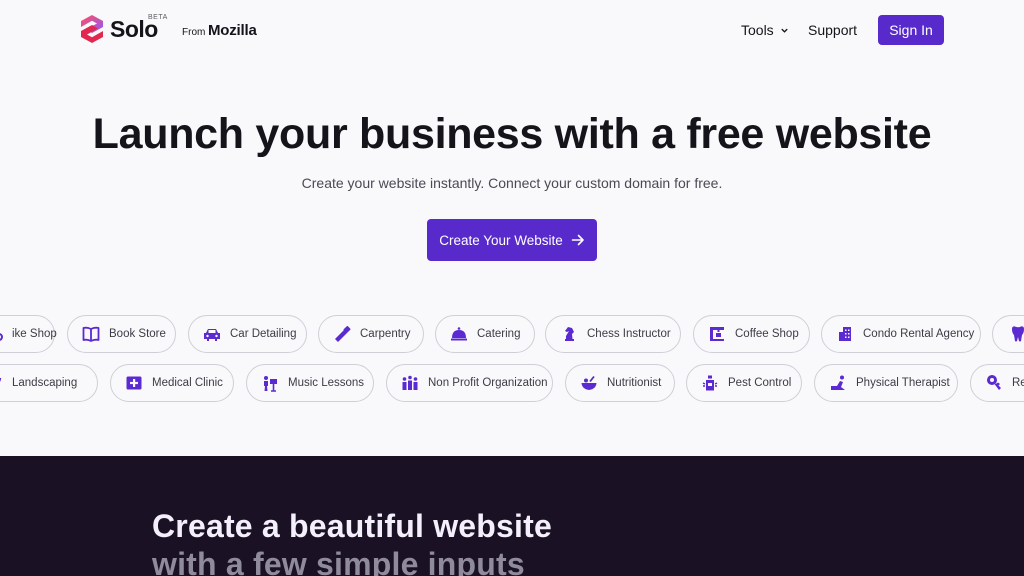 This screenshot has height=576, width=1024. I want to click on music-stand-icon, so click(270, 384).